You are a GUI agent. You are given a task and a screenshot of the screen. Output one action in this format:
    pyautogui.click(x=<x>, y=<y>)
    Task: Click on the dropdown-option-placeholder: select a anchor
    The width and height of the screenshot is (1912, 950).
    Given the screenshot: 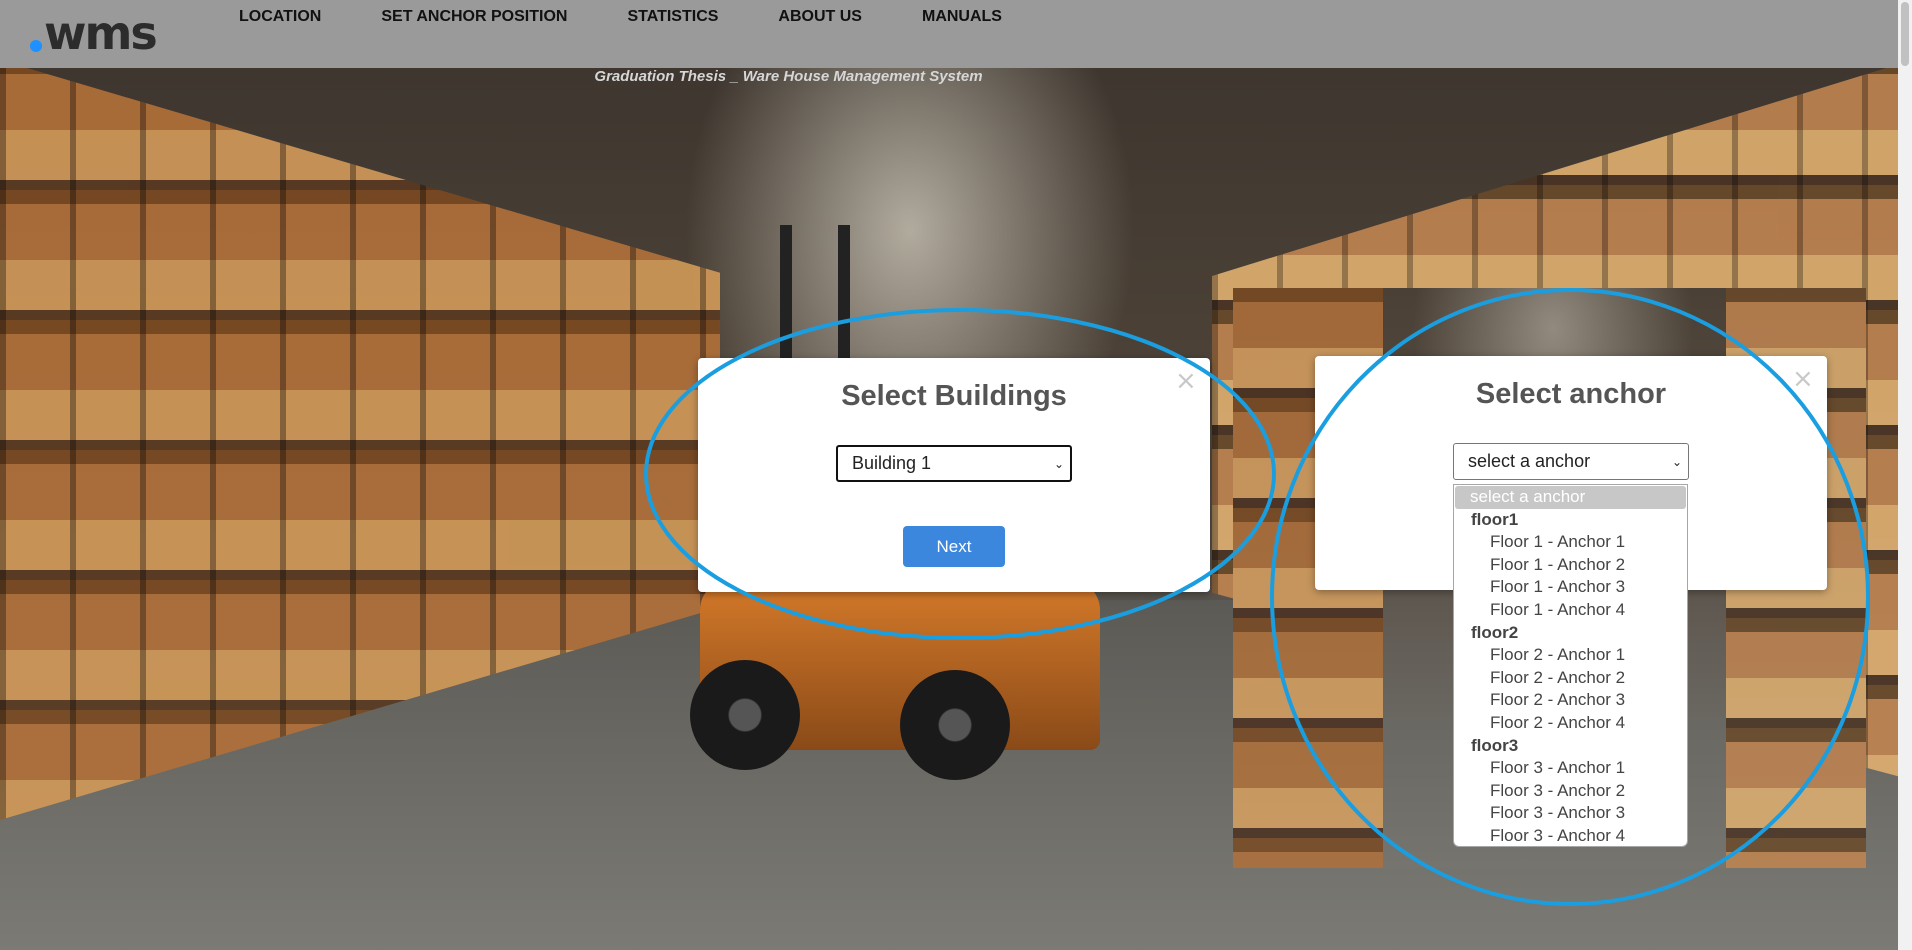 What is the action you would take?
    pyautogui.click(x=1570, y=497)
    